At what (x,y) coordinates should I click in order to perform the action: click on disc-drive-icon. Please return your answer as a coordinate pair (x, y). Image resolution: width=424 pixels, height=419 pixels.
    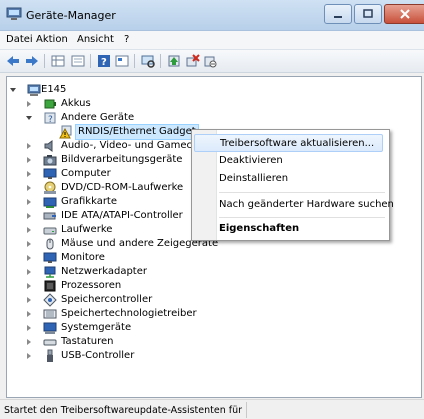
    Looking at the image, I should click on (50, 188).